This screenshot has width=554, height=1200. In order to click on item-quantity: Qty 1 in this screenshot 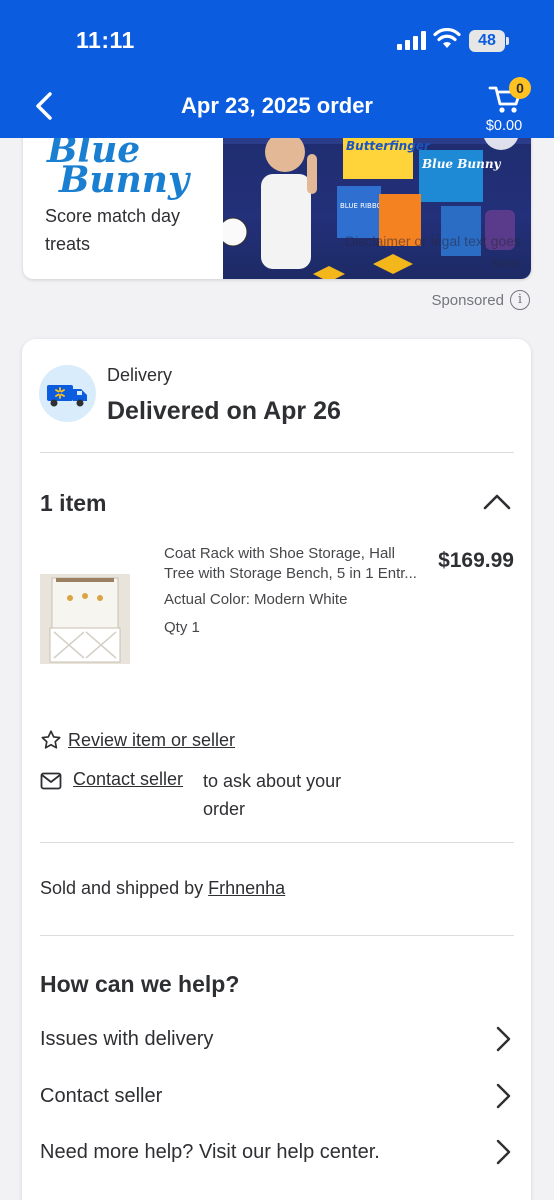, I will do `click(182, 627)`.